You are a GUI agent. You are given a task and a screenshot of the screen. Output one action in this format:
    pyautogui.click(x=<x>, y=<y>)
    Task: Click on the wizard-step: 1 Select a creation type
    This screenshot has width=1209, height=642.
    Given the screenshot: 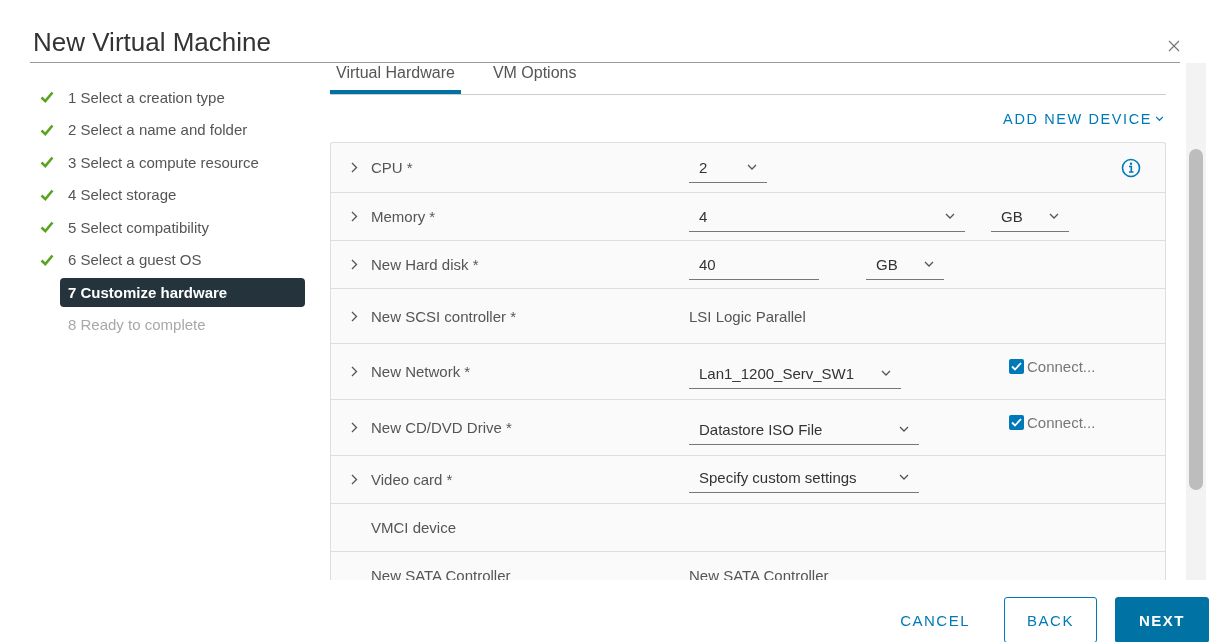 What is the action you would take?
    pyautogui.click(x=146, y=97)
    